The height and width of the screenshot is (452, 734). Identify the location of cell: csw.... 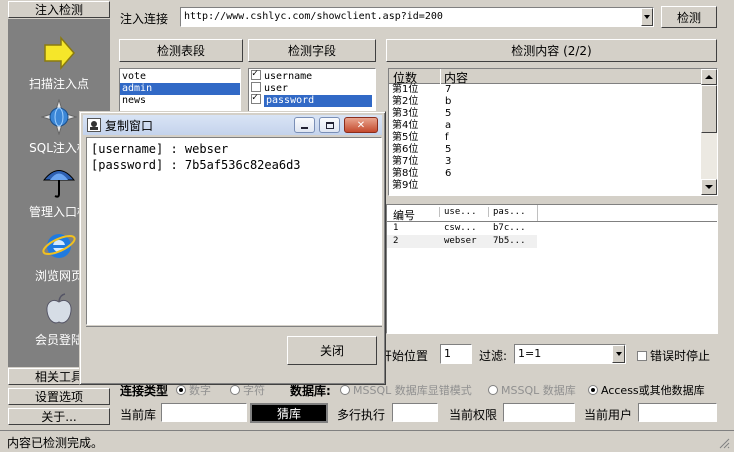
(460, 228).